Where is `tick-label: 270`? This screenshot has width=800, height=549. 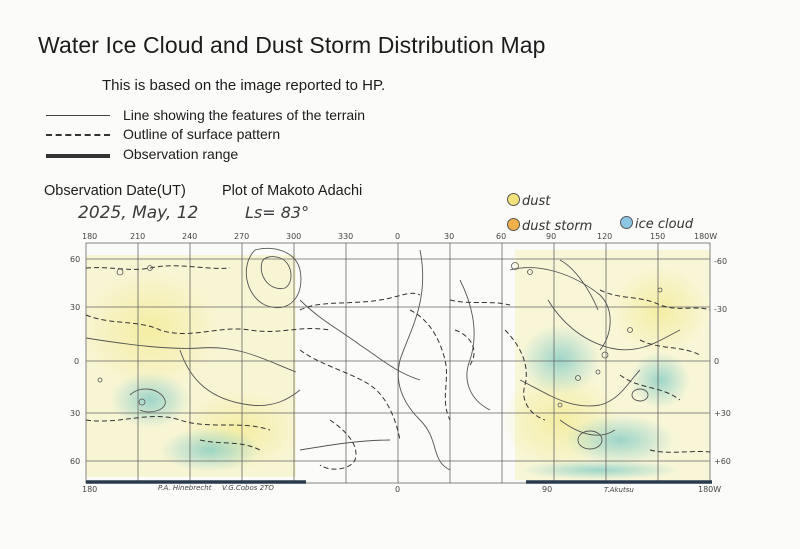 tick-label: 270 is located at coordinates (241, 236).